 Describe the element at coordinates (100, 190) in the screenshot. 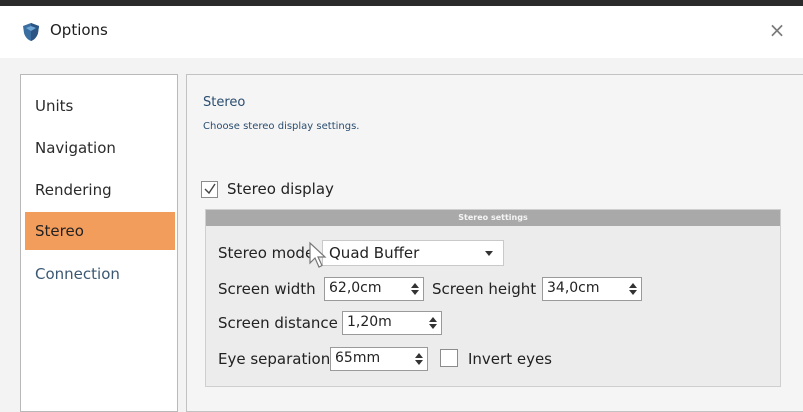

I see `nav-item-rendering: Rendering` at that location.